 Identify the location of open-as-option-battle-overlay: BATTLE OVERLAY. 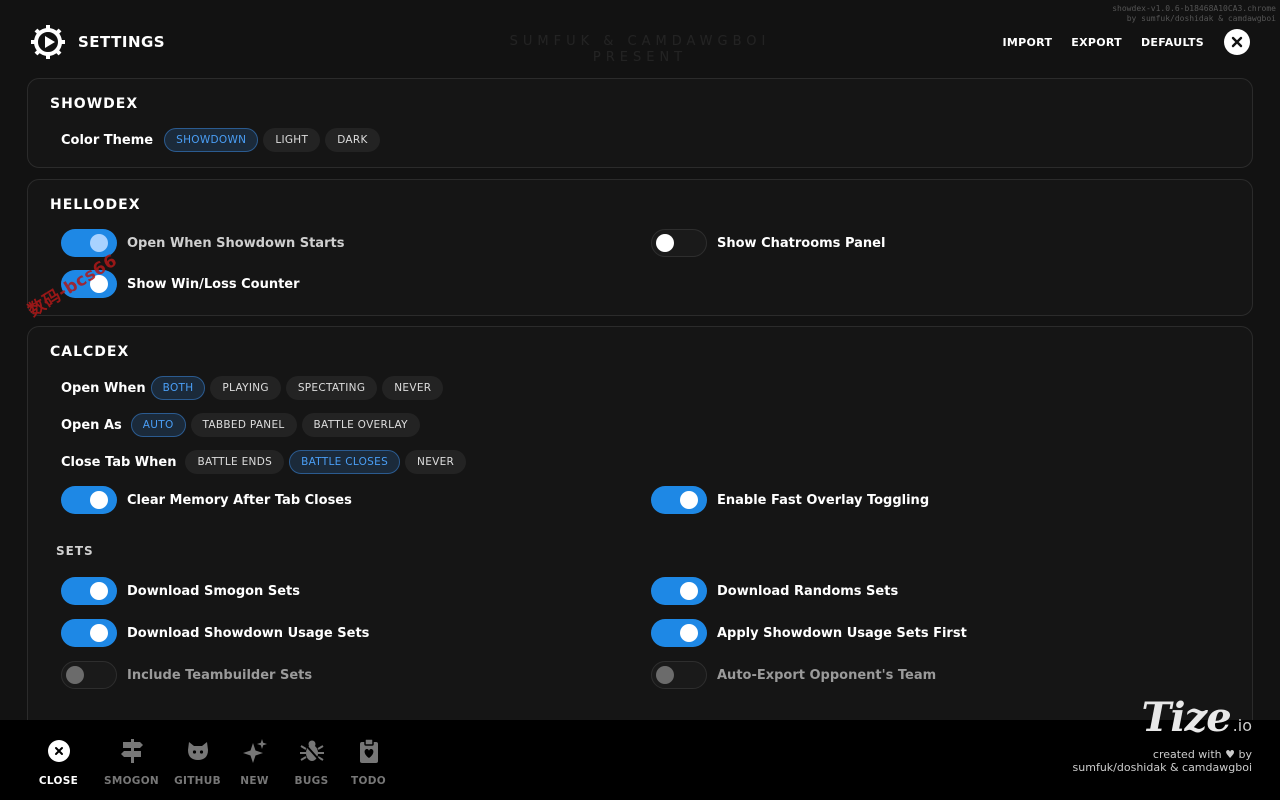
(361, 425).